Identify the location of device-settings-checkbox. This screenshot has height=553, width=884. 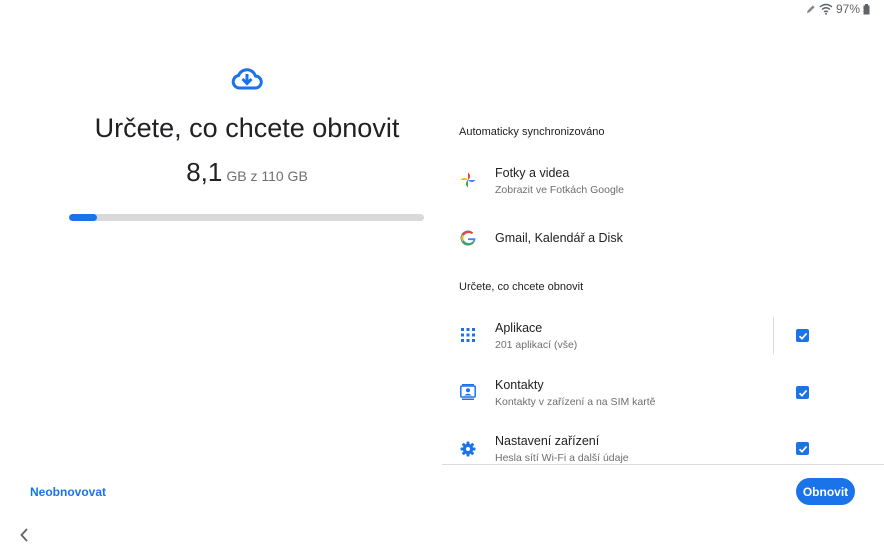
(802, 448).